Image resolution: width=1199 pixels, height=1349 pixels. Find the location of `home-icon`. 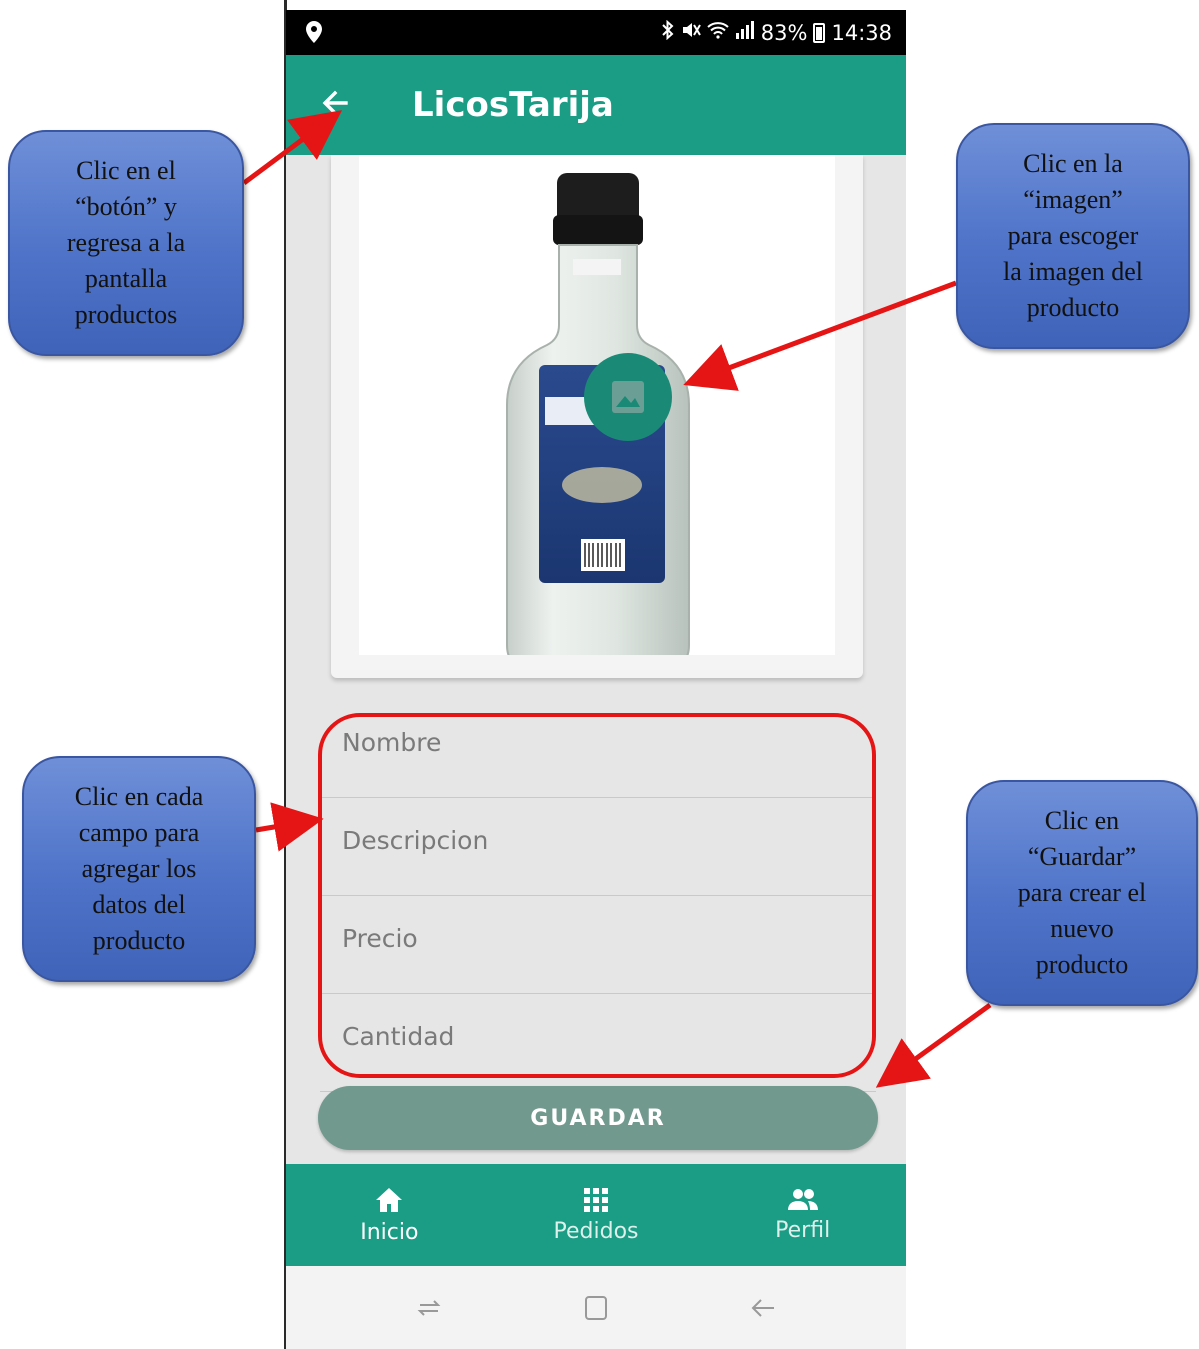

home-icon is located at coordinates (389, 1199).